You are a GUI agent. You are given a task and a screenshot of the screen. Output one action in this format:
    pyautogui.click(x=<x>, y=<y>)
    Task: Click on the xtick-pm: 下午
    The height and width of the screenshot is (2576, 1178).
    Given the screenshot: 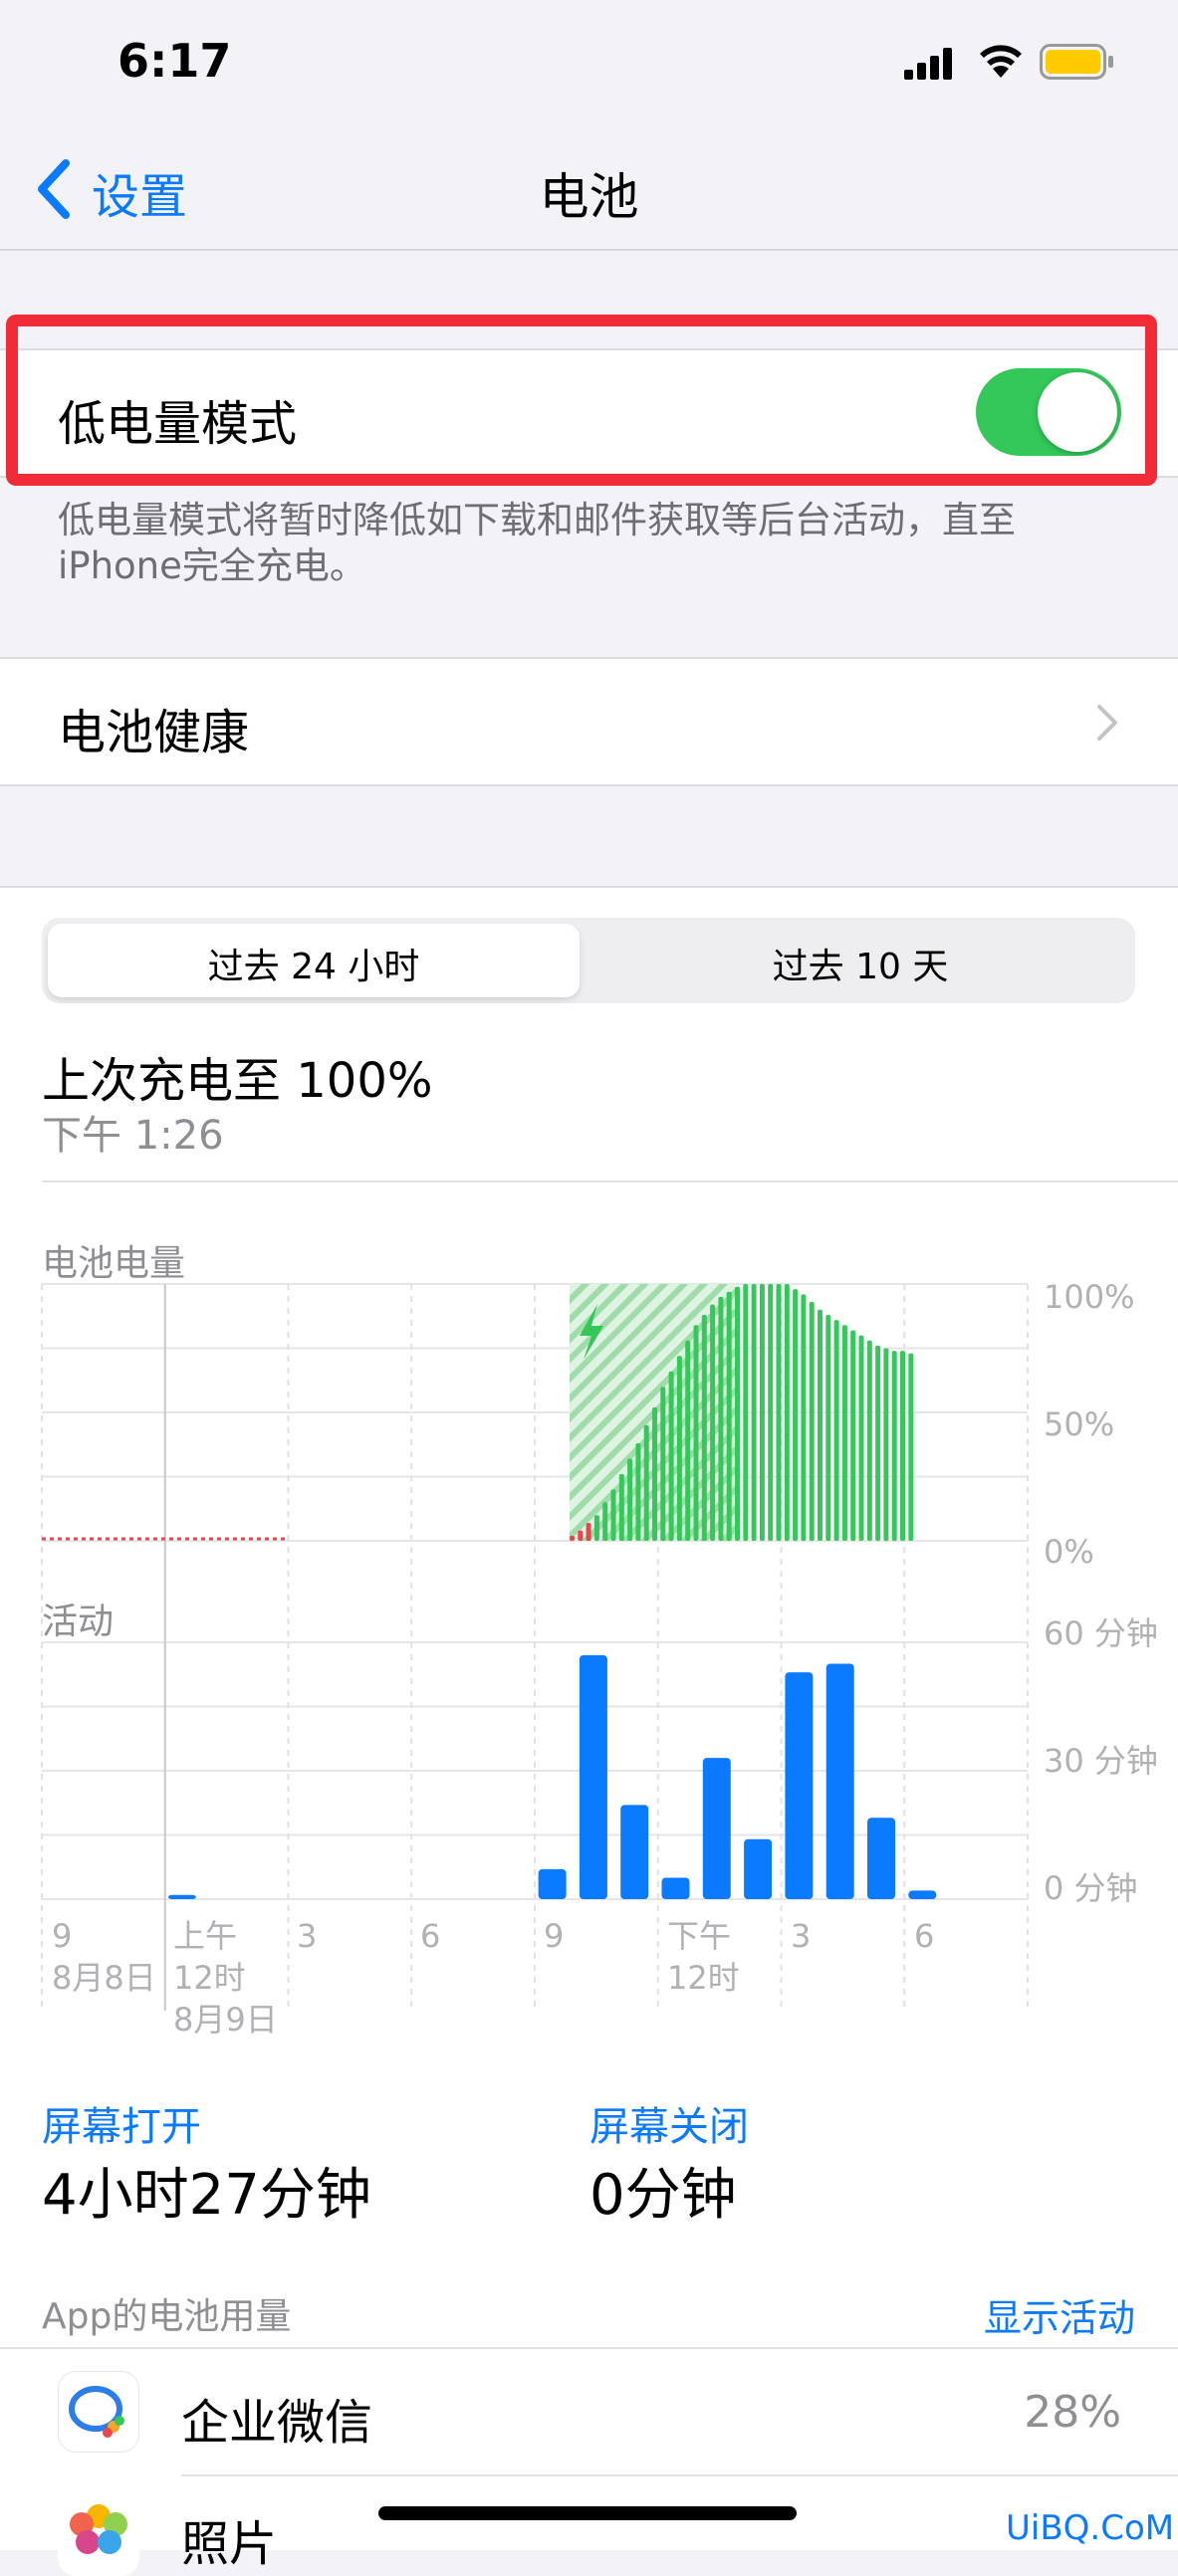 What is the action you would take?
    pyautogui.click(x=699, y=1936)
    